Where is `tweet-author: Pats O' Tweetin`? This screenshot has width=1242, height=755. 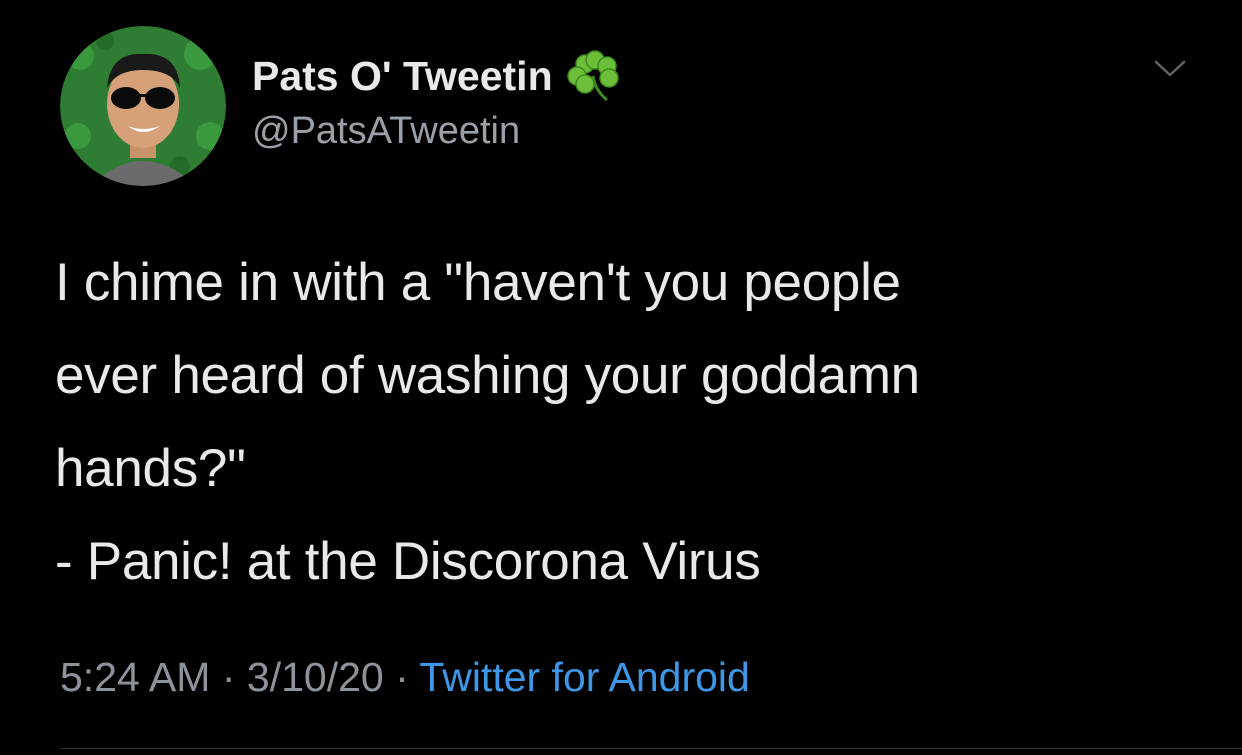 tweet-author: Pats O' Tweetin is located at coordinates (437, 76).